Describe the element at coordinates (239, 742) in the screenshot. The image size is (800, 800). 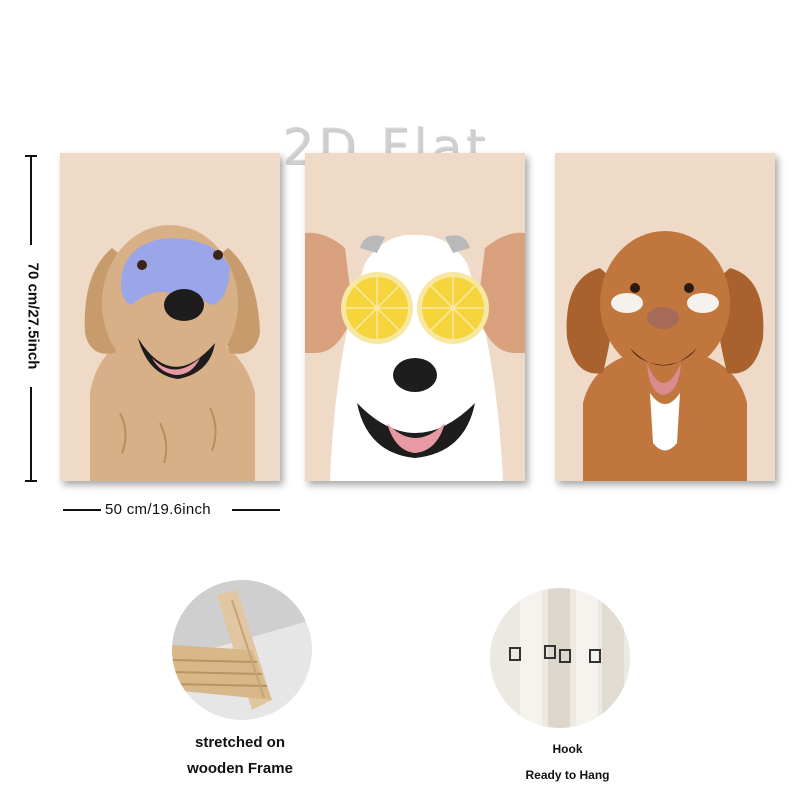
I see `wooden-frame-caption-line-1: stretched on` at that location.